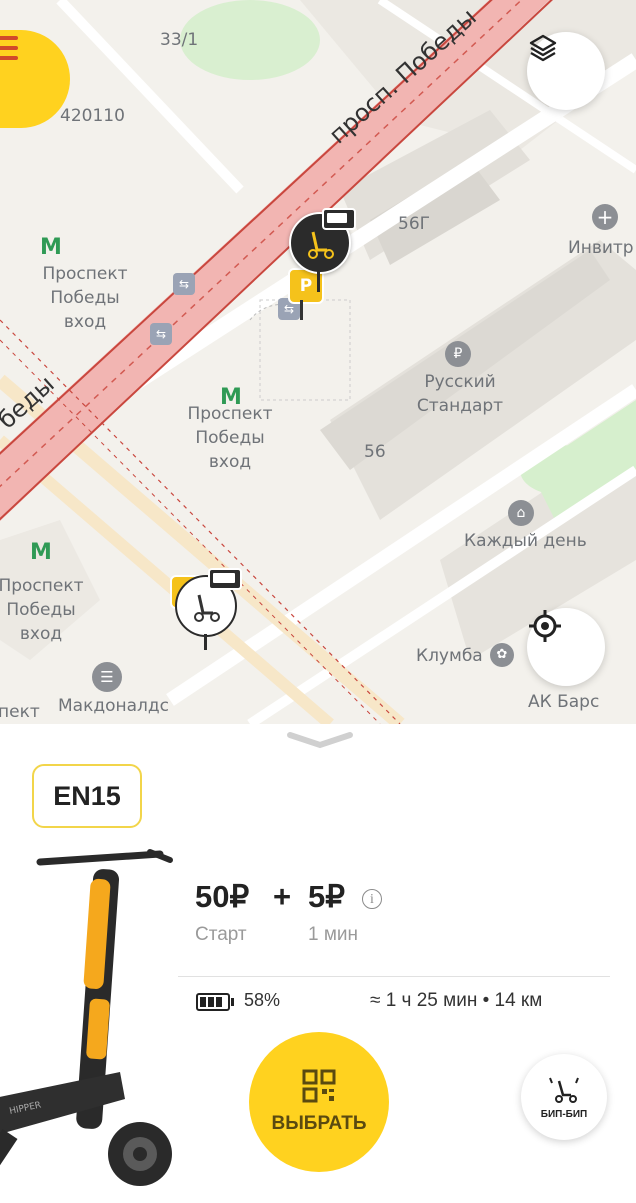 Image resolution: width=636 pixels, height=1203 pixels. I want to click on select-scooter-button: ВЫБРАТЬ, so click(319, 1102).